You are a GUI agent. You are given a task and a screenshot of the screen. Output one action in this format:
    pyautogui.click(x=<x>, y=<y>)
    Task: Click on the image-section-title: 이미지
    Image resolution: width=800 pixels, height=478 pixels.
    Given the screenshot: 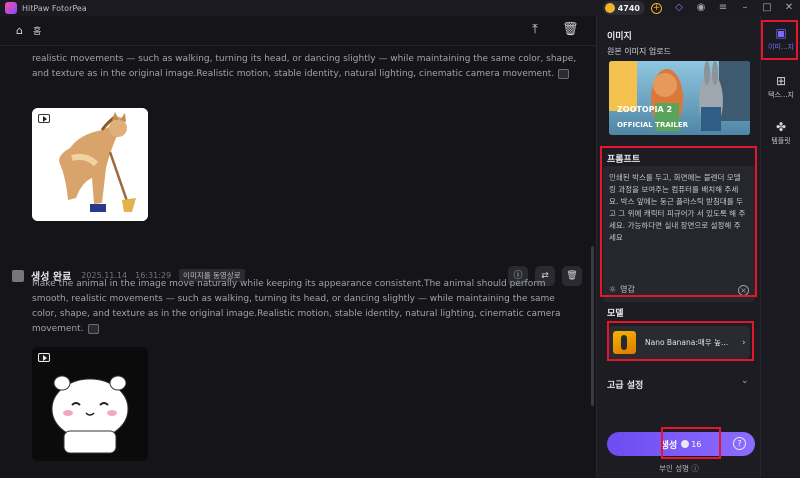 What is the action you would take?
    pyautogui.click(x=619, y=37)
    